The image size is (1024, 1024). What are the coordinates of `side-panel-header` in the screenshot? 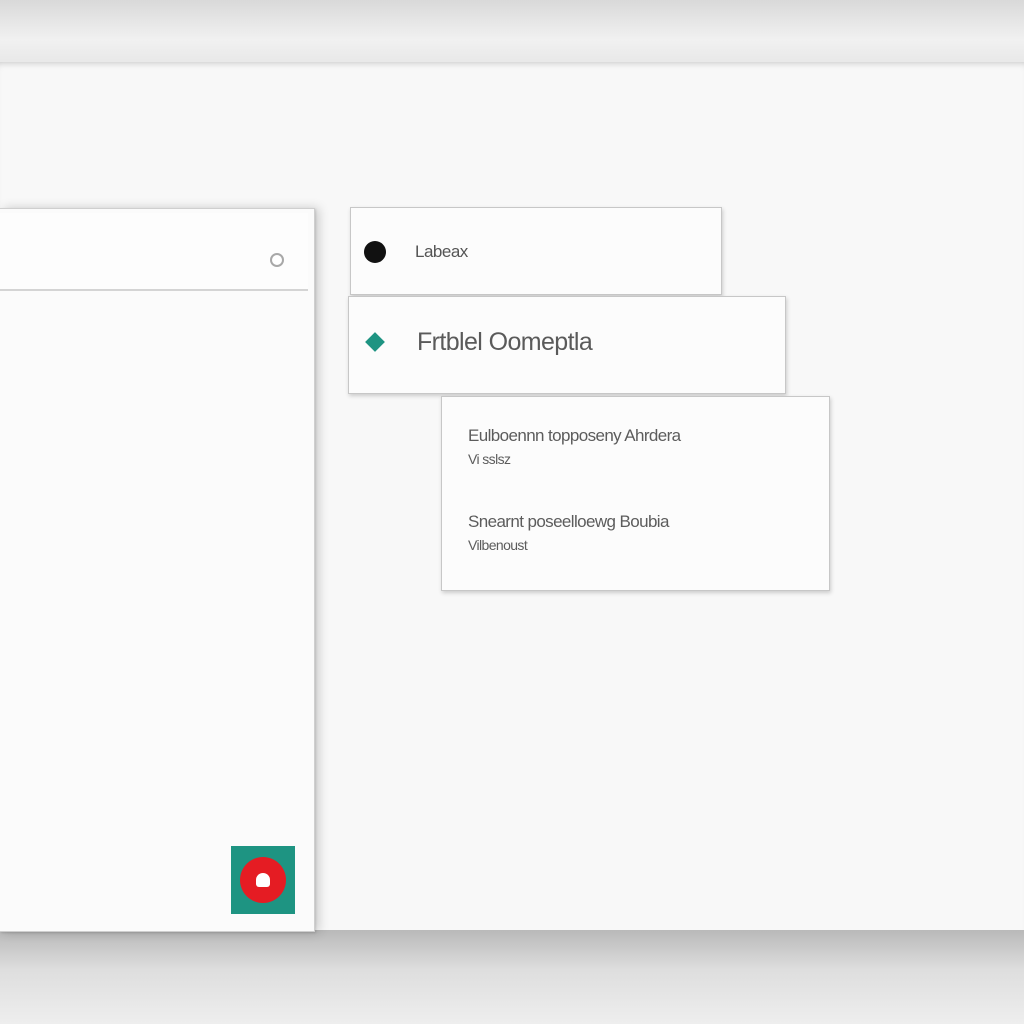 It's located at (154, 252).